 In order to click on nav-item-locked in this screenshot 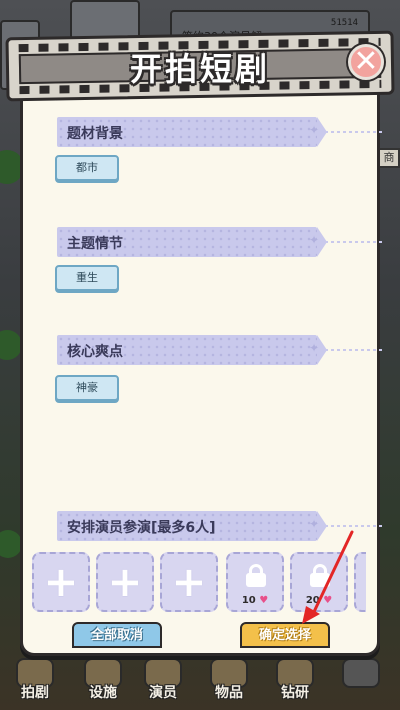, I will do `click(361, 680)`.